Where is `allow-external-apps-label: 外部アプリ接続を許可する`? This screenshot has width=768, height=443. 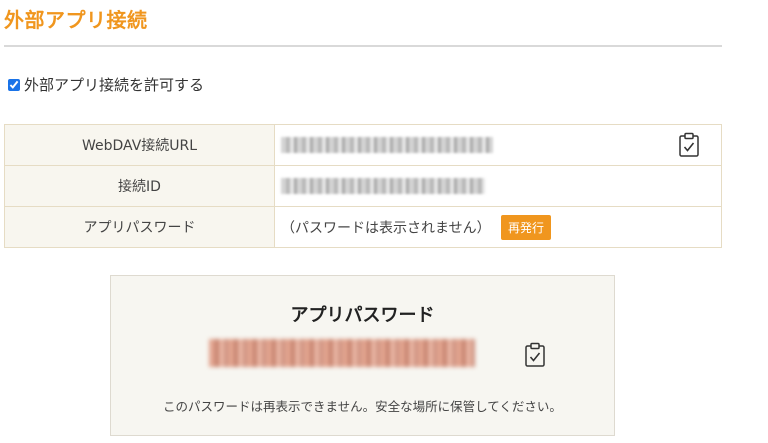
allow-external-apps-label: 外部アプリ接続を許可する is located at coordinates (114, 85).